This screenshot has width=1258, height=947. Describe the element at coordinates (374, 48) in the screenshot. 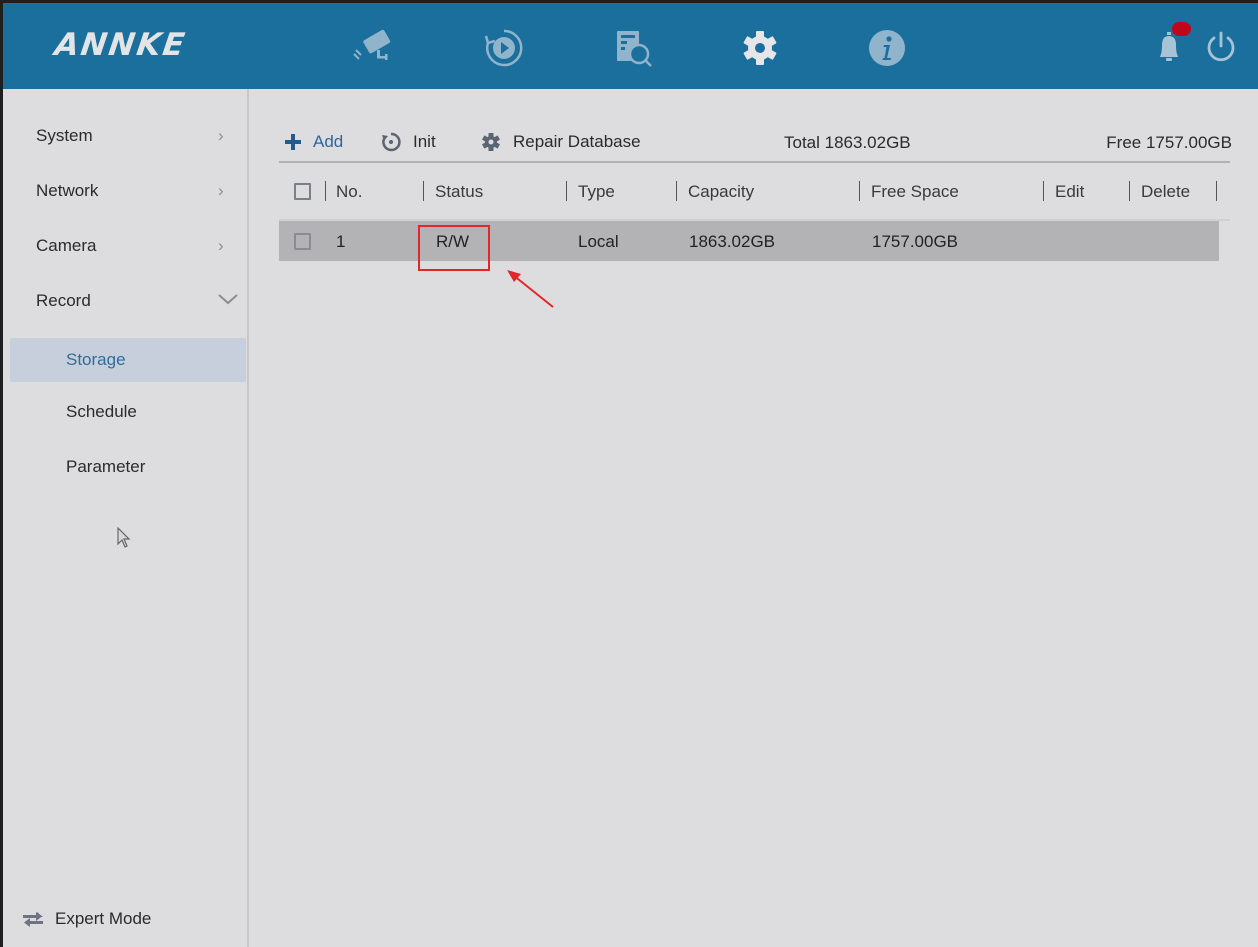

I see `live-view-camera-icon` at that location.